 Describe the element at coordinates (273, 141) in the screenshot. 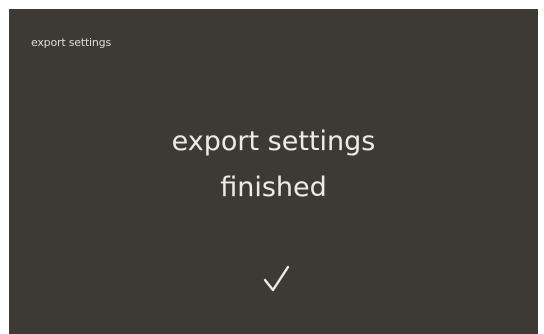

I see `status-message-line-1: export settings` at that location.